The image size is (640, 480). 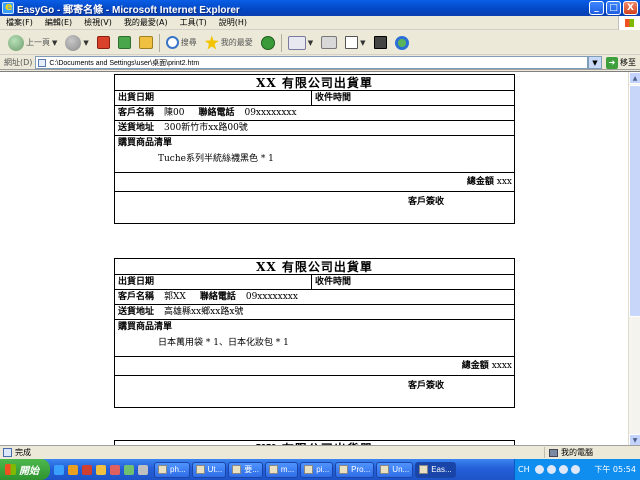 I want to click on home-button, so click(x=146, y=43).